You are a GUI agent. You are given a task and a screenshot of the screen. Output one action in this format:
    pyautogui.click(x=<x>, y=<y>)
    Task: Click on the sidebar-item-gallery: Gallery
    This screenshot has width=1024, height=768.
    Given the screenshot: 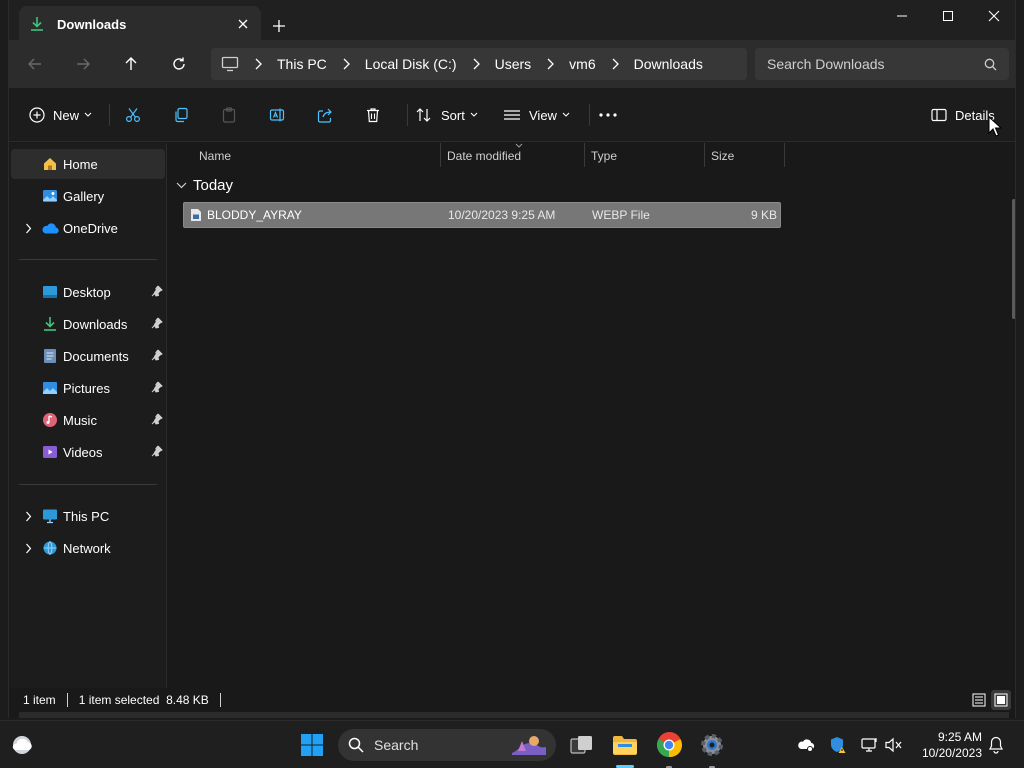 What is the action you would take?
    pyautogui.click(x=88, y=196)
    